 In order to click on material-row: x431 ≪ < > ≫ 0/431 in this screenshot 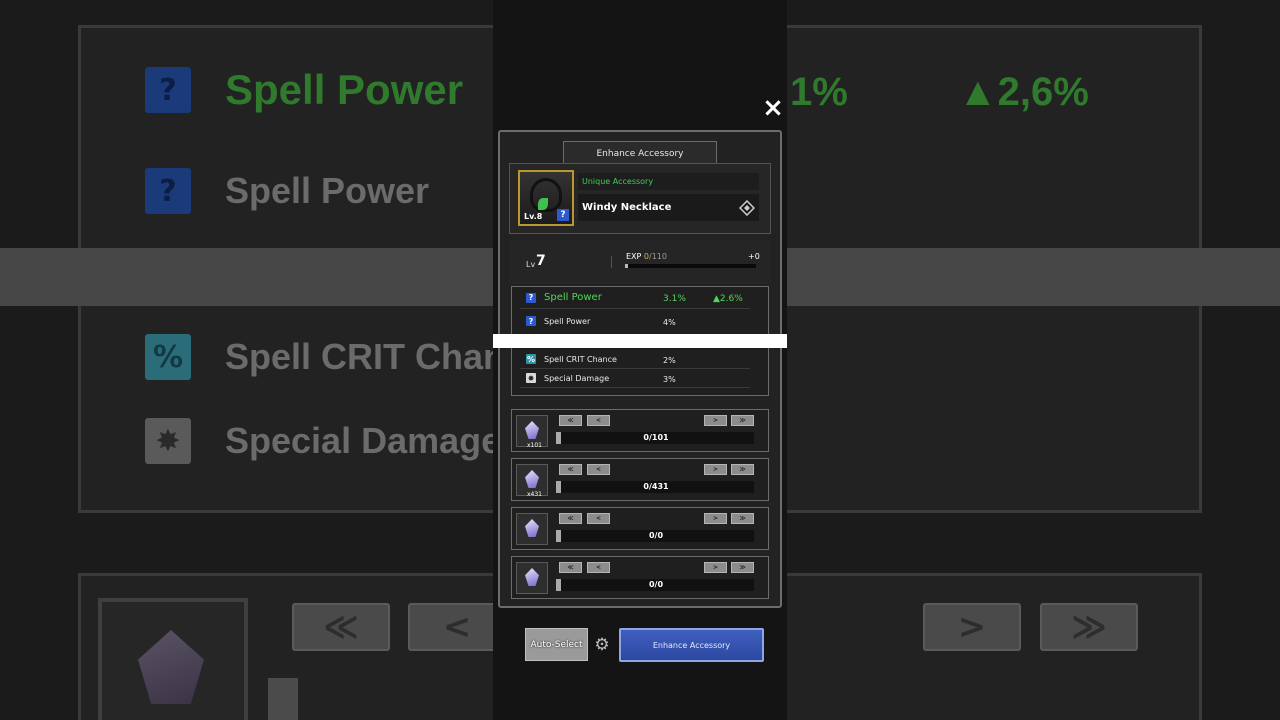, I will do `click(640, 479)`.